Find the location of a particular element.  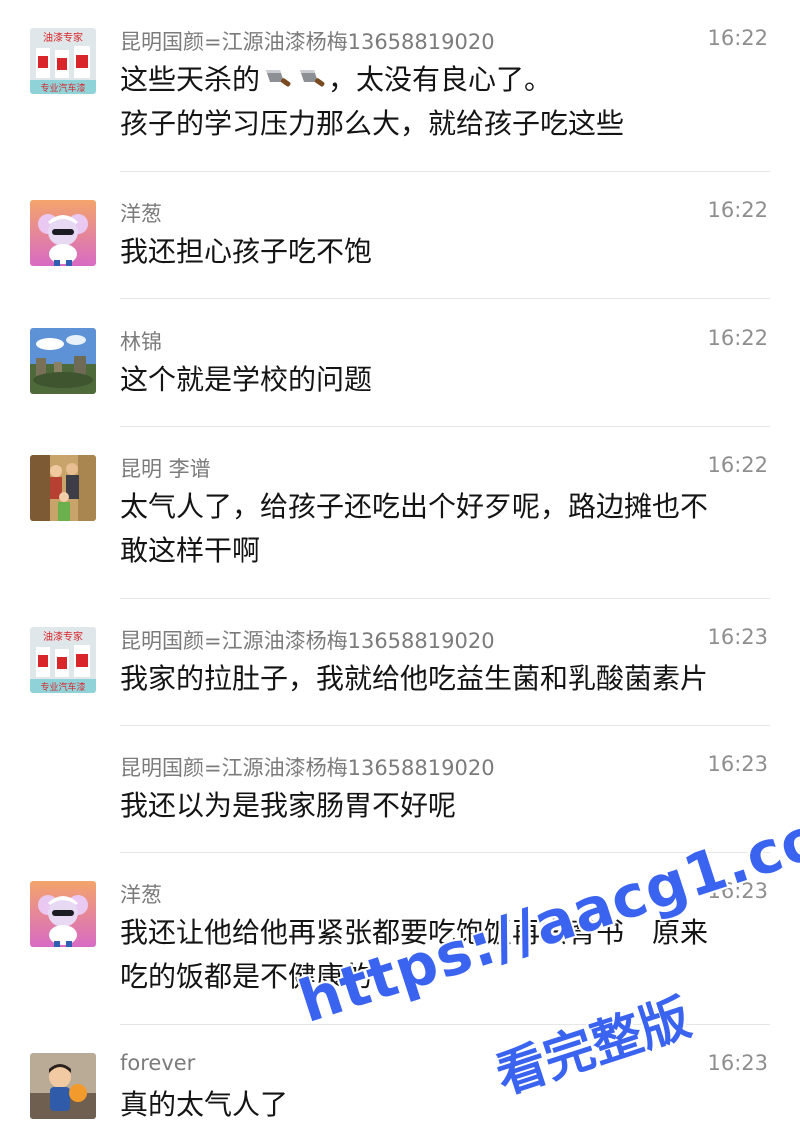

text-segment: ，太没有良心了。 is located at coordinates (440, 79).